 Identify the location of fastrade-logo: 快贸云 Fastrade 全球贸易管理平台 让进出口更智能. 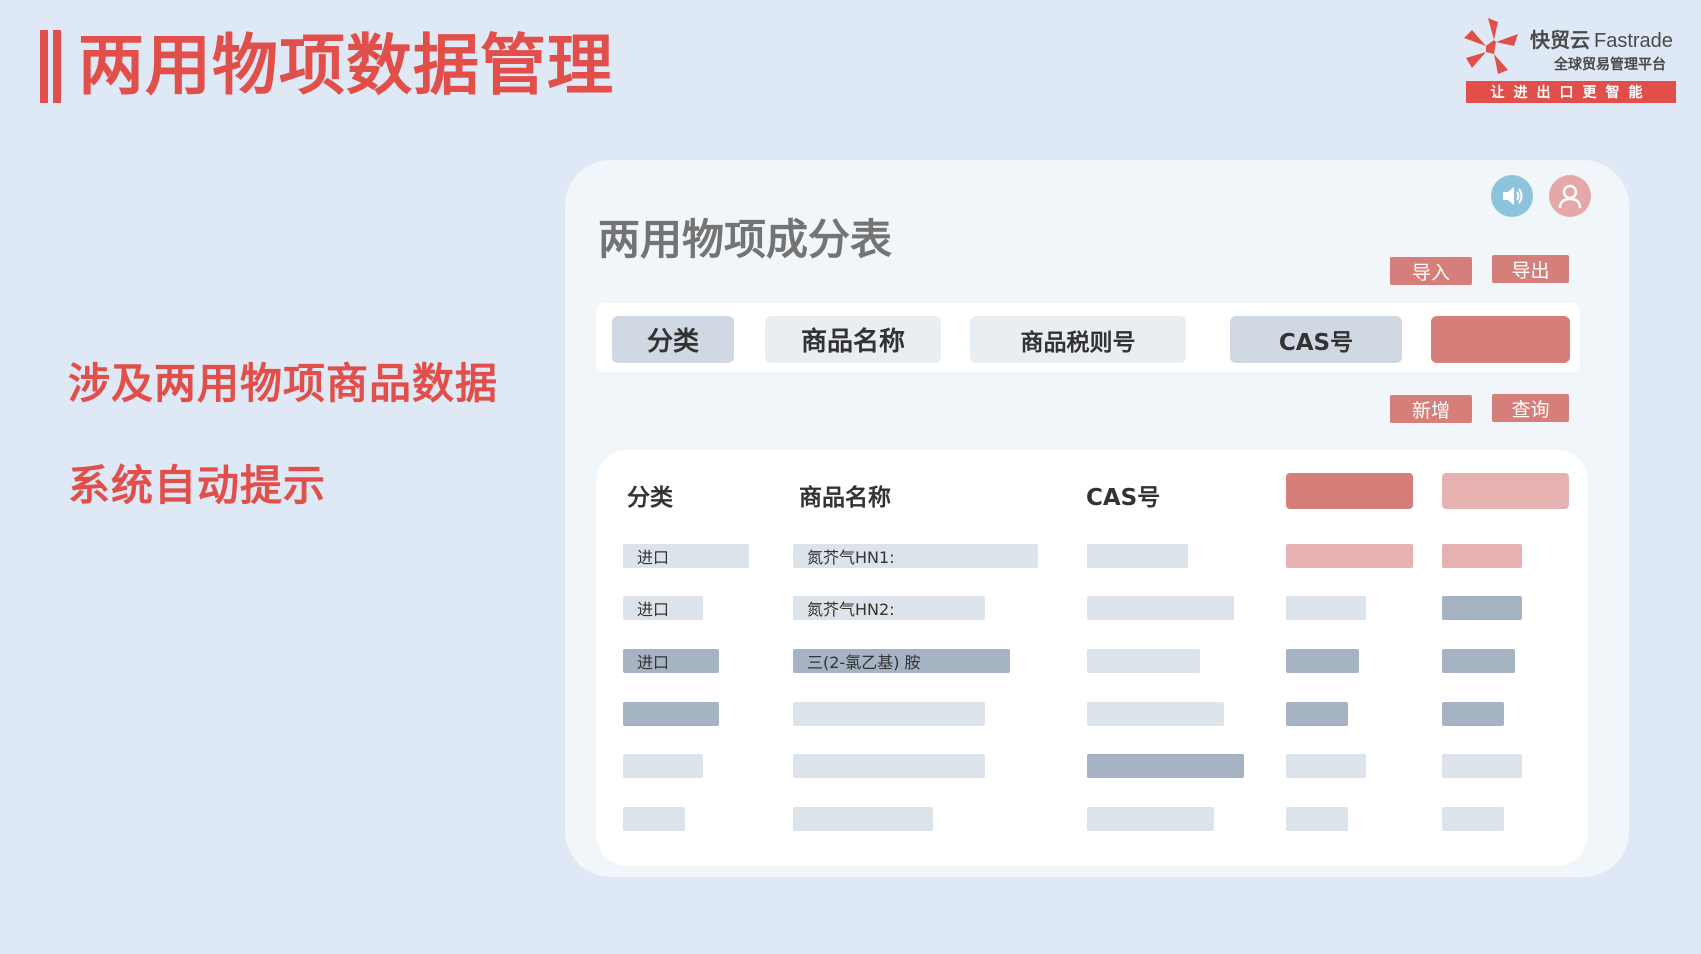
(1569, 62).